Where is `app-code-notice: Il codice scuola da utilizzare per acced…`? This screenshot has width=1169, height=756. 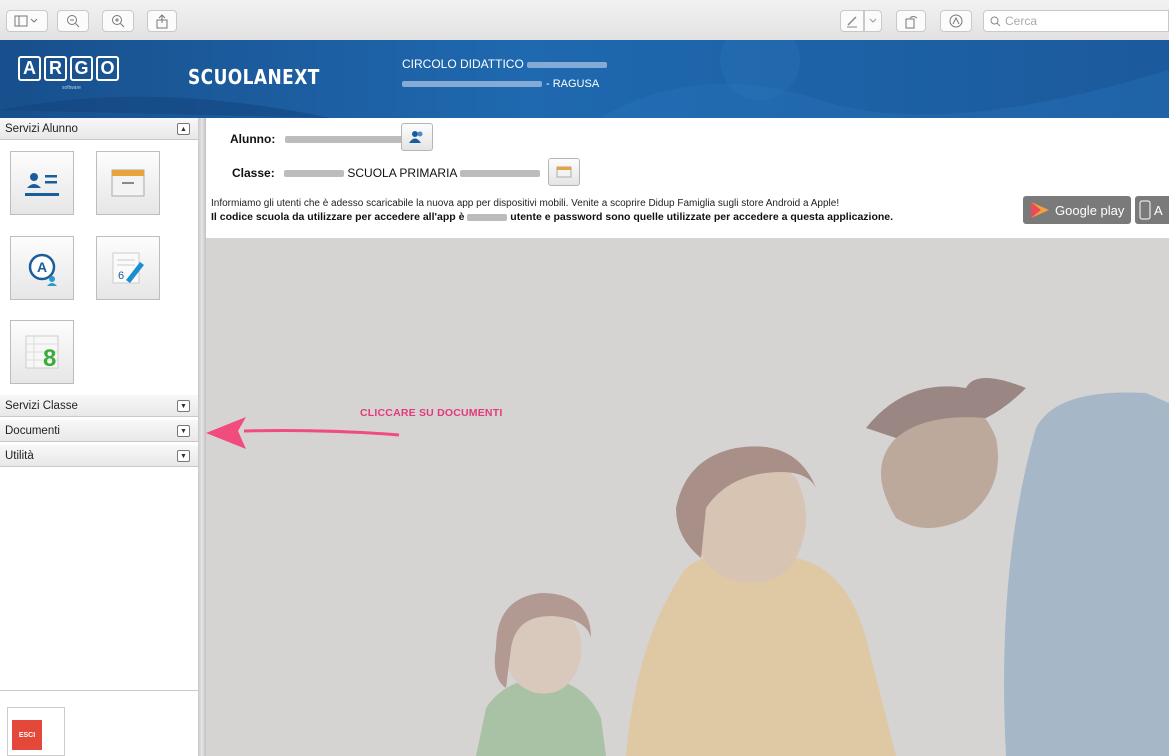
app-code-notice: Il codice scuola da utilizzare per acced… is located at coordinates (552, 217).